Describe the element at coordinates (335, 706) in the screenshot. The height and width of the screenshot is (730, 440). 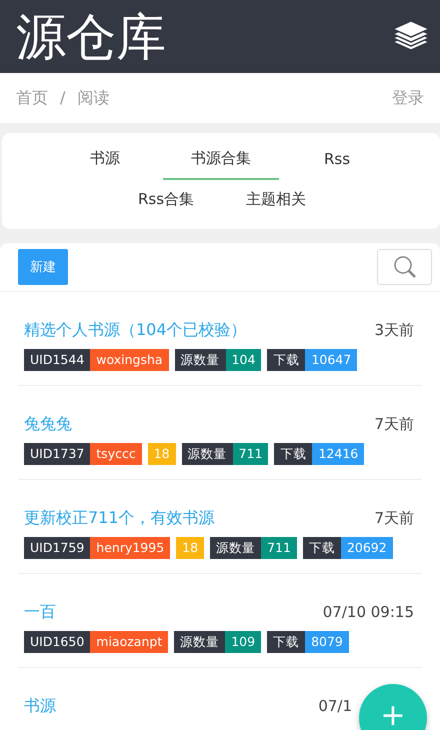
I see `time-label: 07/1` at that location.